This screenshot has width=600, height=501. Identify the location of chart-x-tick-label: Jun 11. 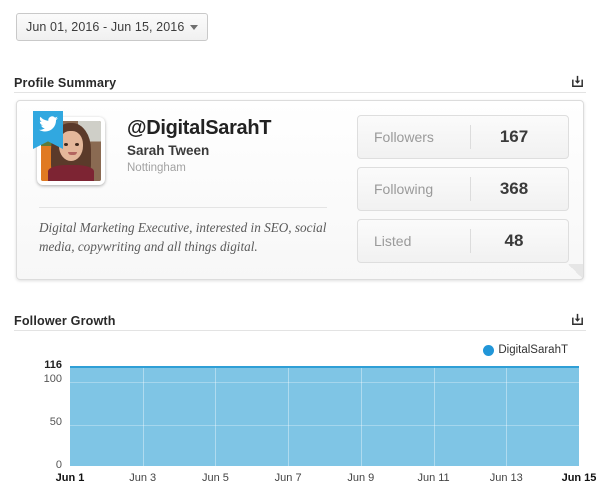
(433, 478).